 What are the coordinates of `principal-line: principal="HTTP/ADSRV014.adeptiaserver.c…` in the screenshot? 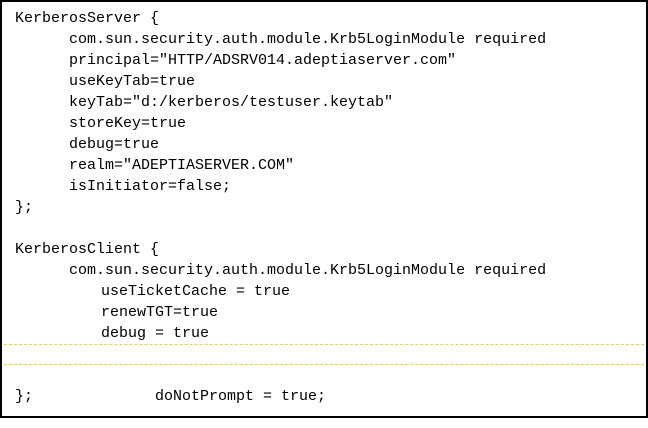 It's located at (263, 60).